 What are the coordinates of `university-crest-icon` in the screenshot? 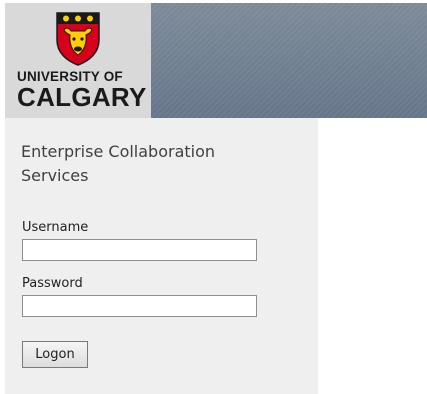 It's located at (78, 39).